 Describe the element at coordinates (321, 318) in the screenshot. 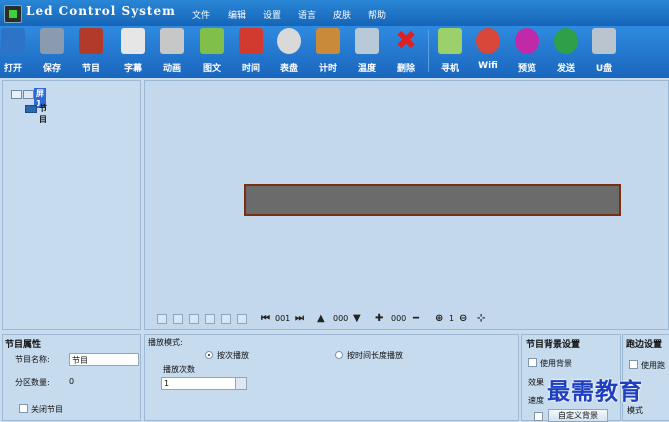

I see `up-arrow-icon: ▲` at that location.